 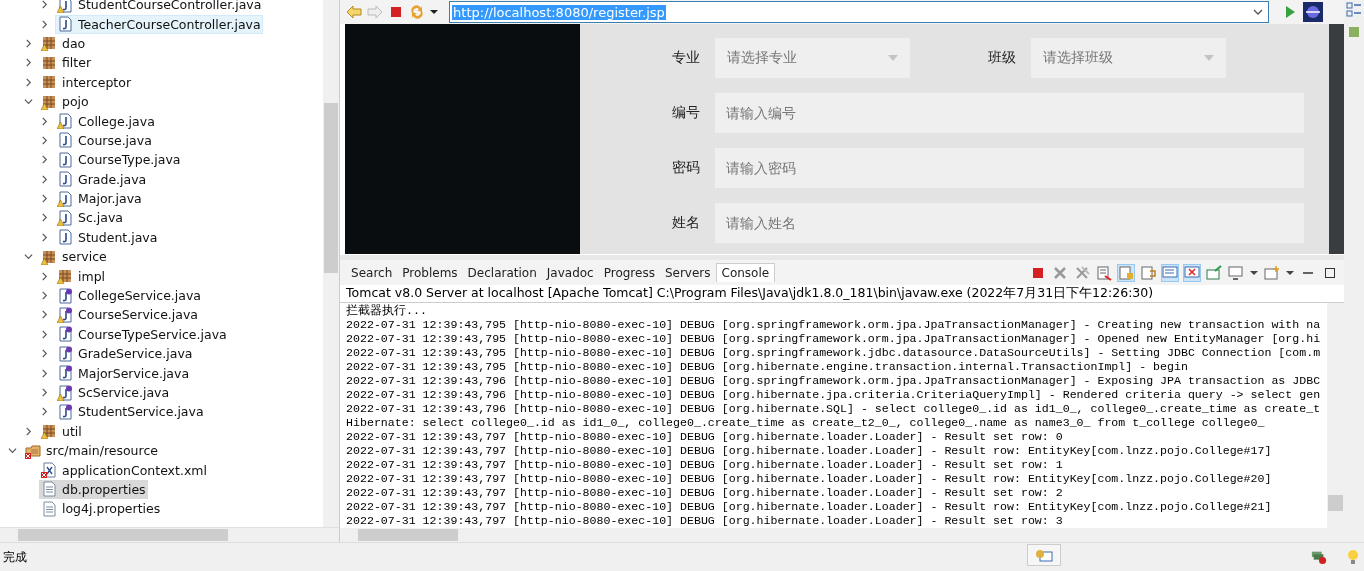 I want to click on outline-icon, so click(x=1354, y=10).